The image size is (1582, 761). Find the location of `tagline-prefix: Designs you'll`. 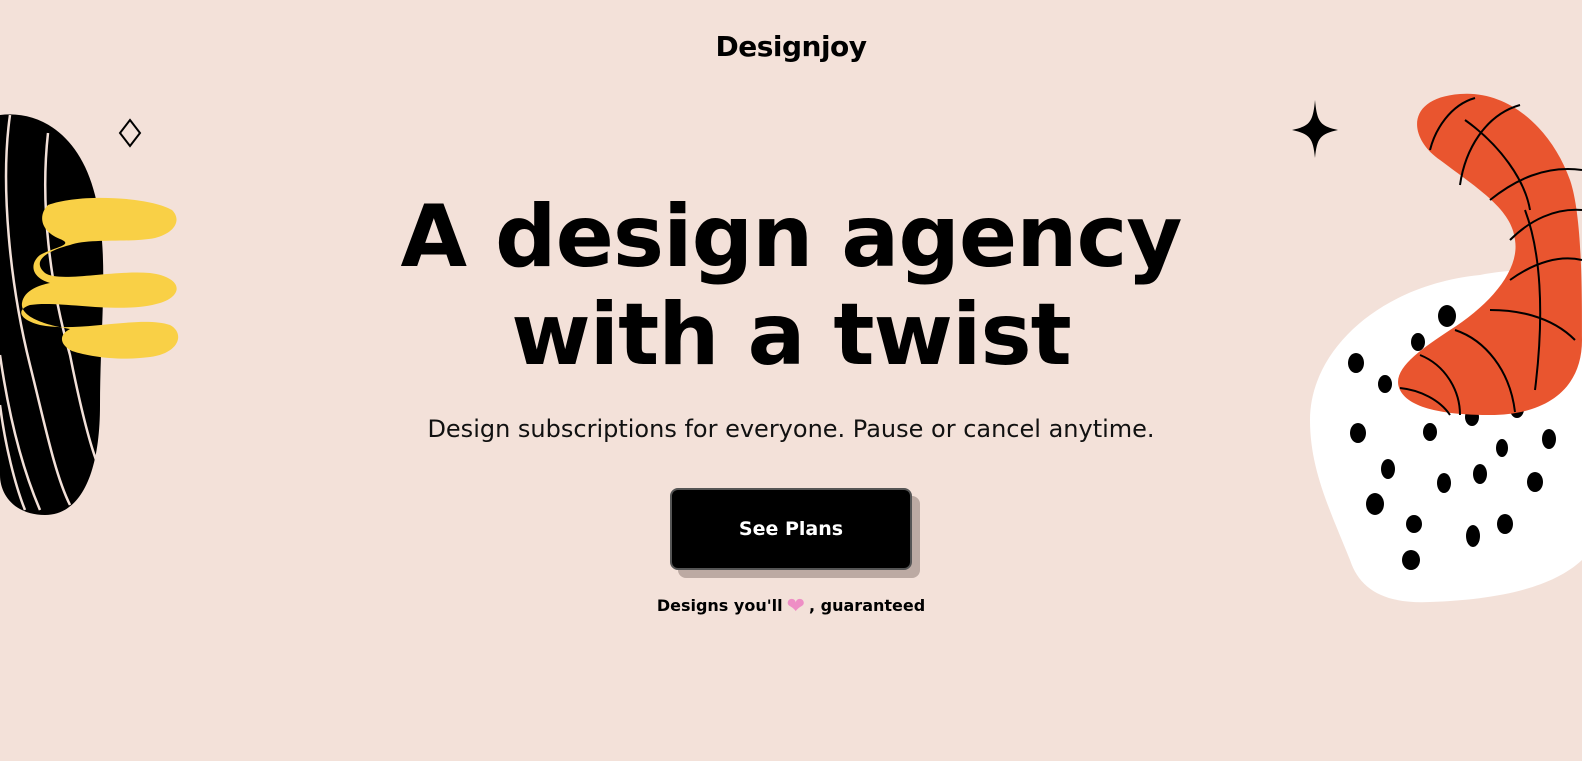

tagline-prefix: Designs you'll is located at coordinates (719, 605).